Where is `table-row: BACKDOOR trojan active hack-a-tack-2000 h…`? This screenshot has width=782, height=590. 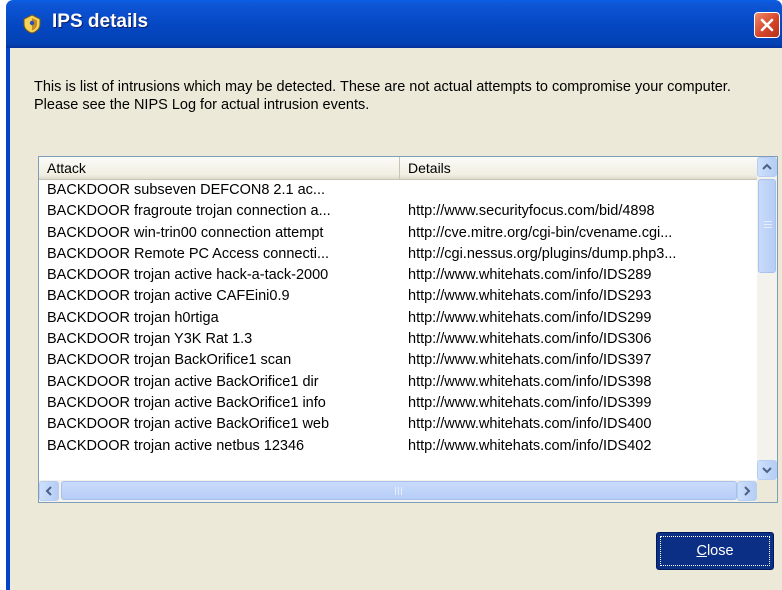
table-row: BACKDOOR trojan active hack-a-tack-2000 h… is located at coordinates (398, 275).